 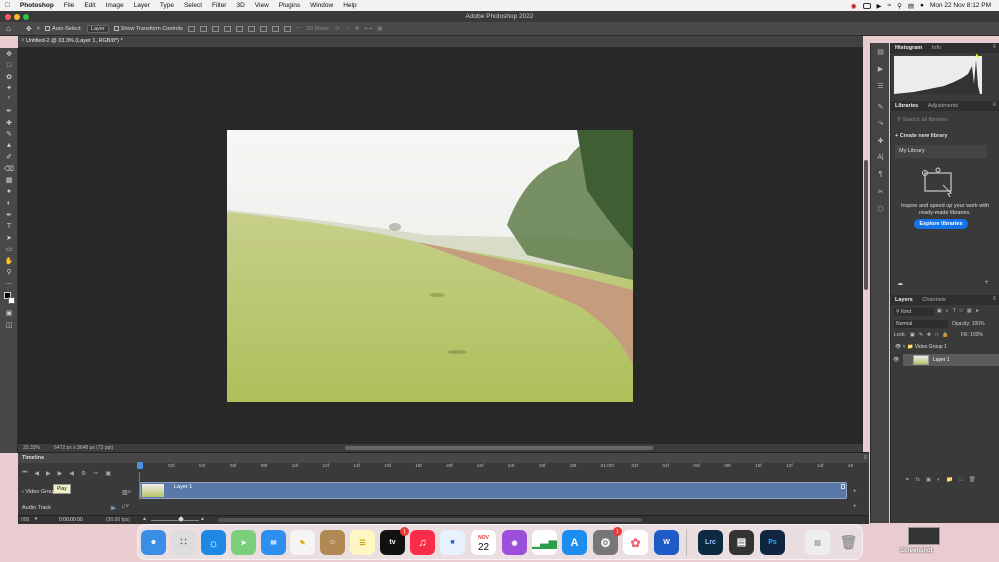 I want to click on 3d-scale-icon: ▦, so click(x=379, y=29).